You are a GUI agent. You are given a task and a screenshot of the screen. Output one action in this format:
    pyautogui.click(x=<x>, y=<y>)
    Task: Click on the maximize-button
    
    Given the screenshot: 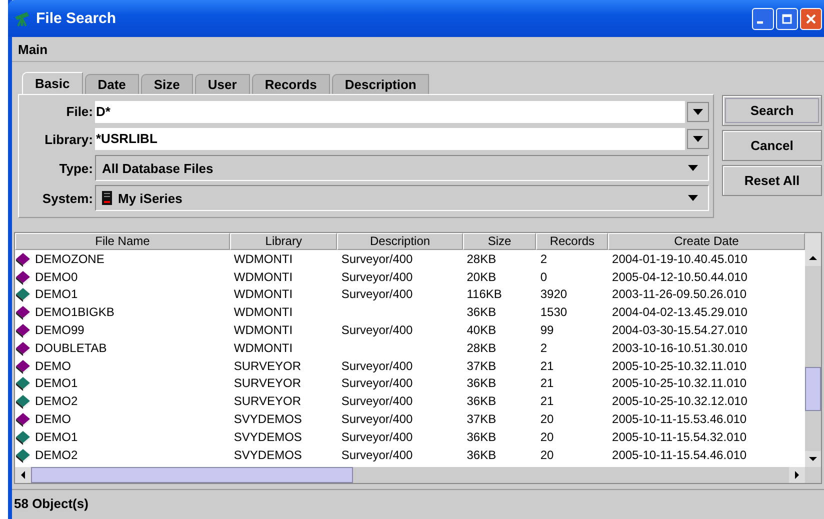 What is the action you would take?
    pyautogui.click(x=787, y=19)
    